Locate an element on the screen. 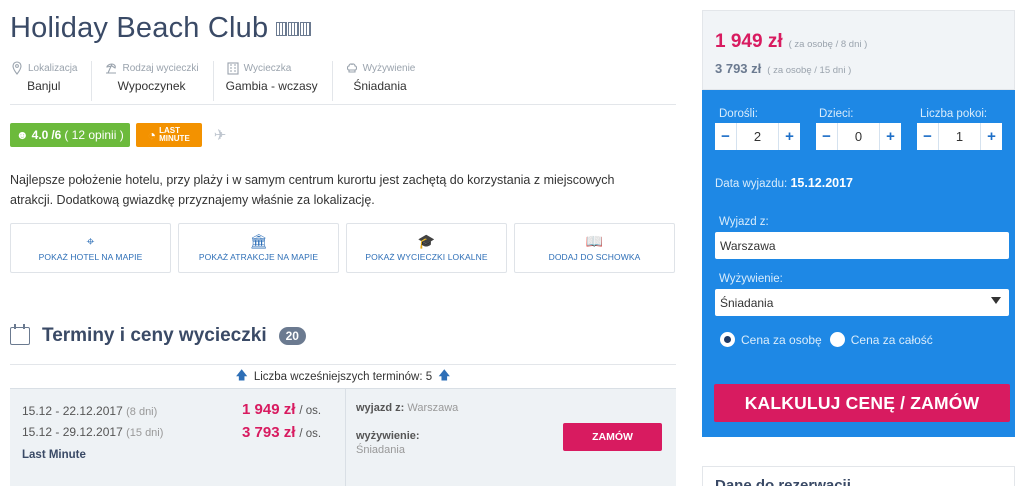  children-value: 0 is located at coordinates (858, 136).